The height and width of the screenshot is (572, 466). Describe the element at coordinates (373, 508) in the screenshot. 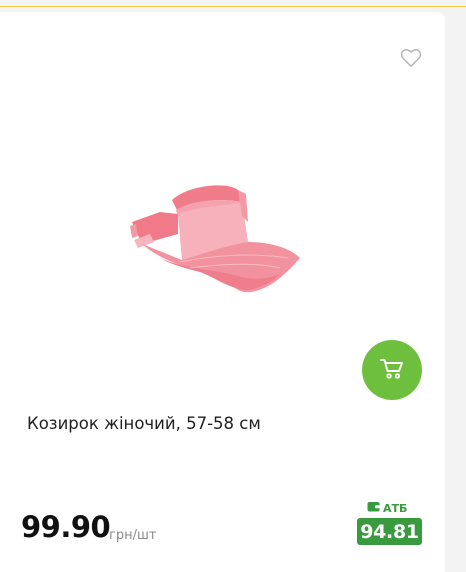

I see `wallet-icon` at that location.